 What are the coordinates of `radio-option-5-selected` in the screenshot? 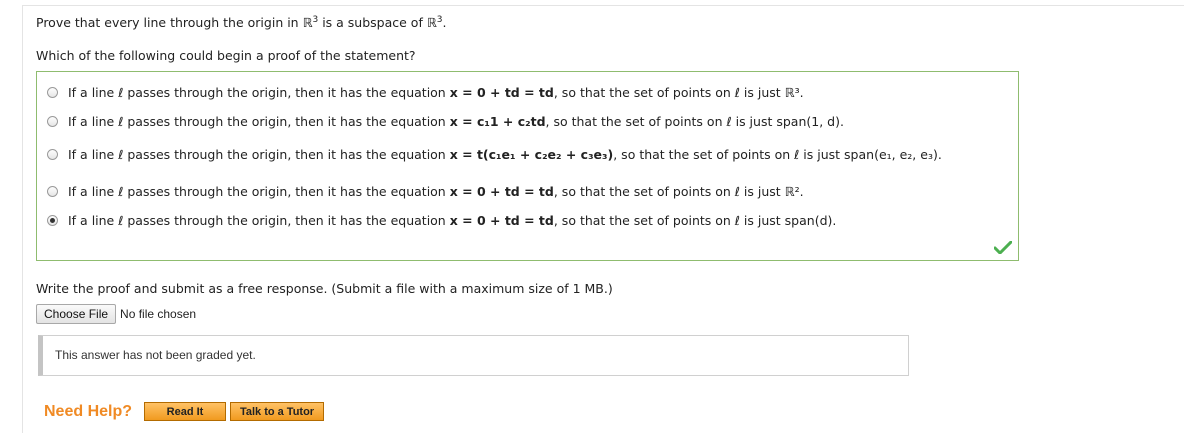 It's located at (52, 220).